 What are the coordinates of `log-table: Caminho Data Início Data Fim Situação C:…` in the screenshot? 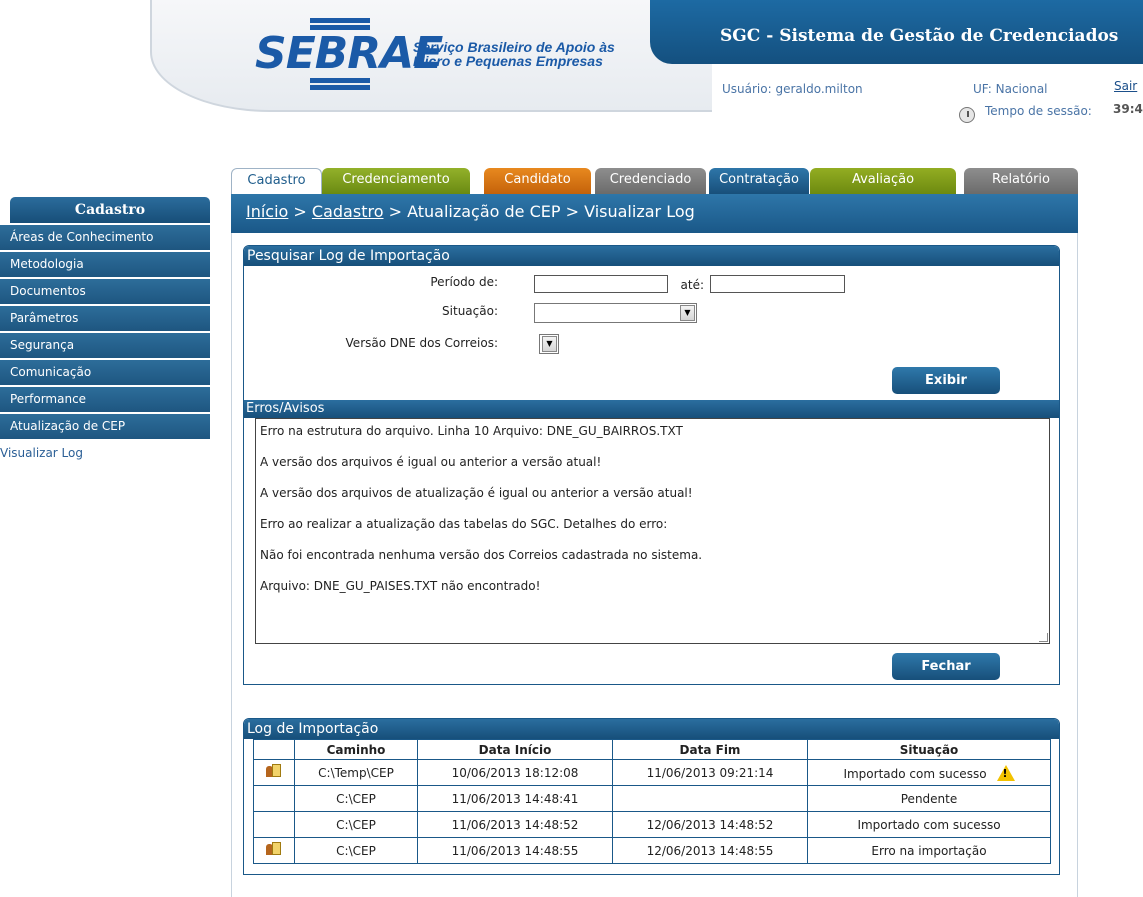 It's located at (652, 801).